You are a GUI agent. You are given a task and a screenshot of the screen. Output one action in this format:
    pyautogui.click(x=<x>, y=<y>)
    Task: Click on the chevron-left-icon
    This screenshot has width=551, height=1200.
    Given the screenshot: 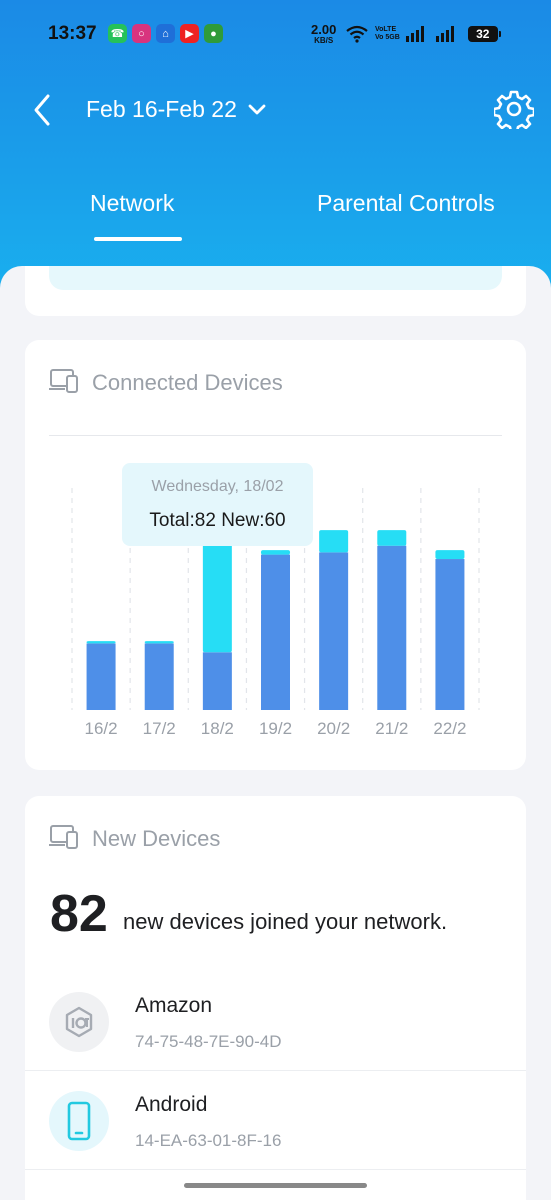 What is the action you would take?
    pyautogui.click(x=42, y=110)
    